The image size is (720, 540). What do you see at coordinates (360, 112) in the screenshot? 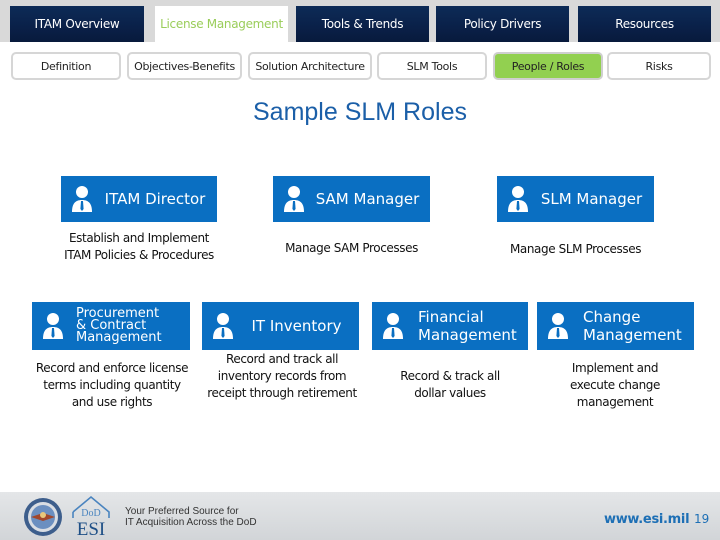
I see `page-title: Sample SLM Roles` at bounding box center [360, 112].